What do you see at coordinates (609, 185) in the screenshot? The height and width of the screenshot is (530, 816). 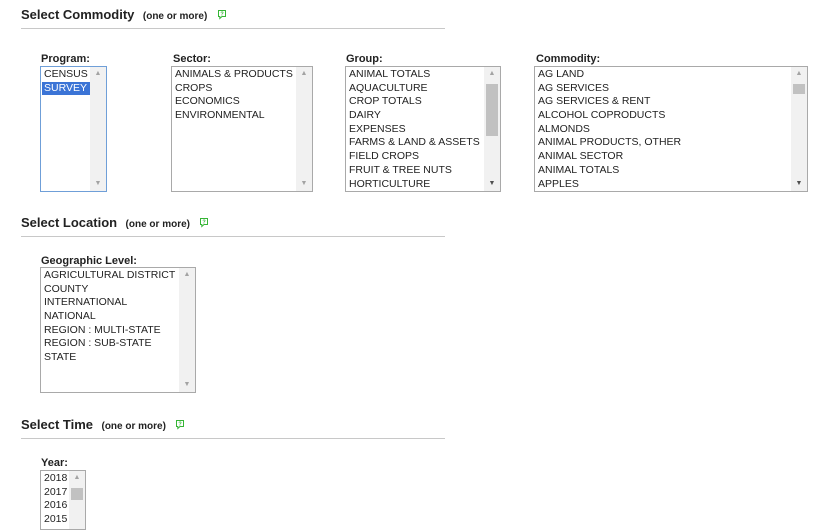 I see `commodity-option: APPLES` at bounding box center [609, 185].